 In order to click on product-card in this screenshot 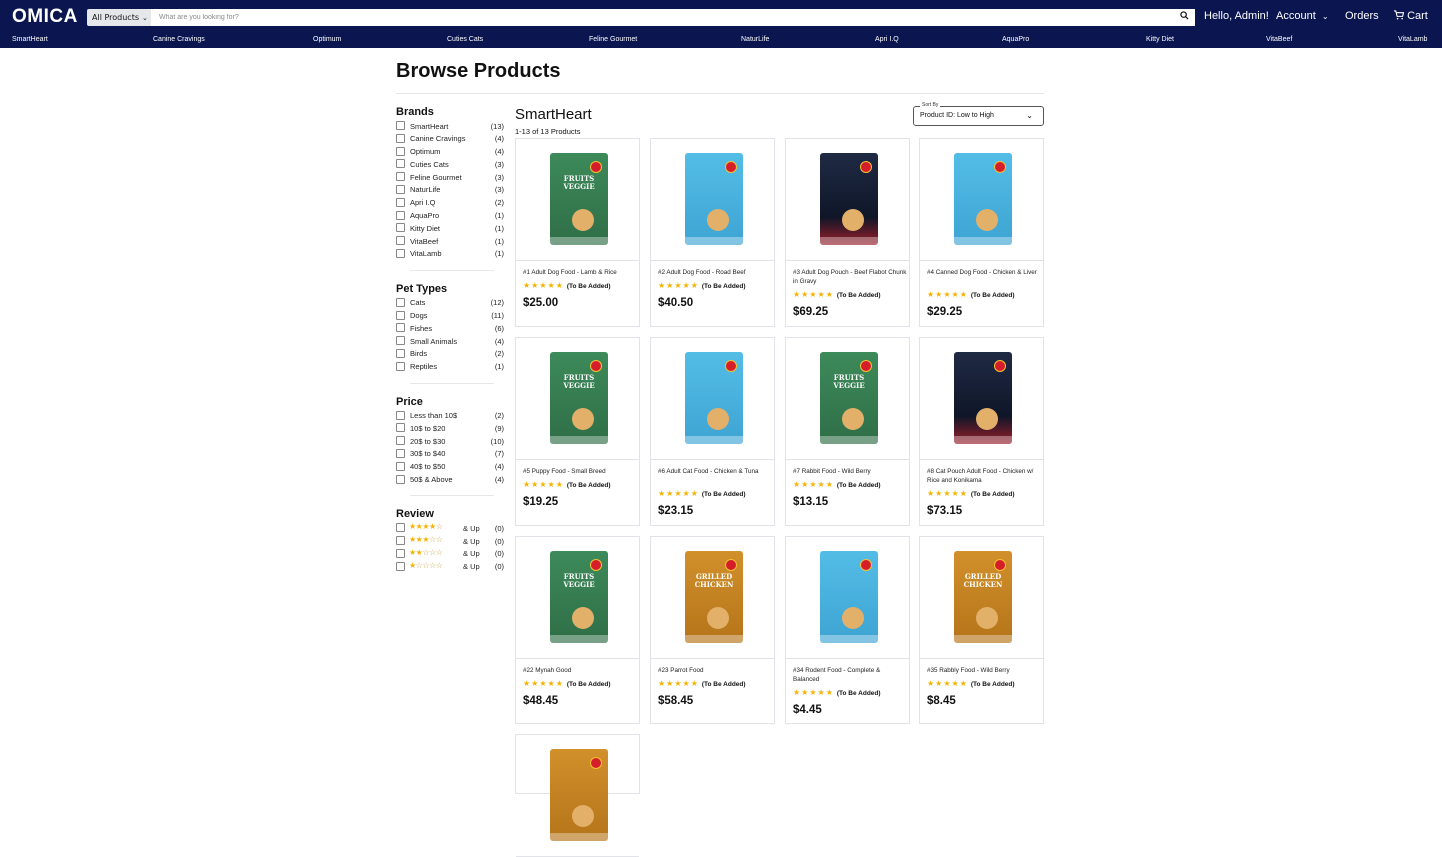, I will do `click(577, 795)`.